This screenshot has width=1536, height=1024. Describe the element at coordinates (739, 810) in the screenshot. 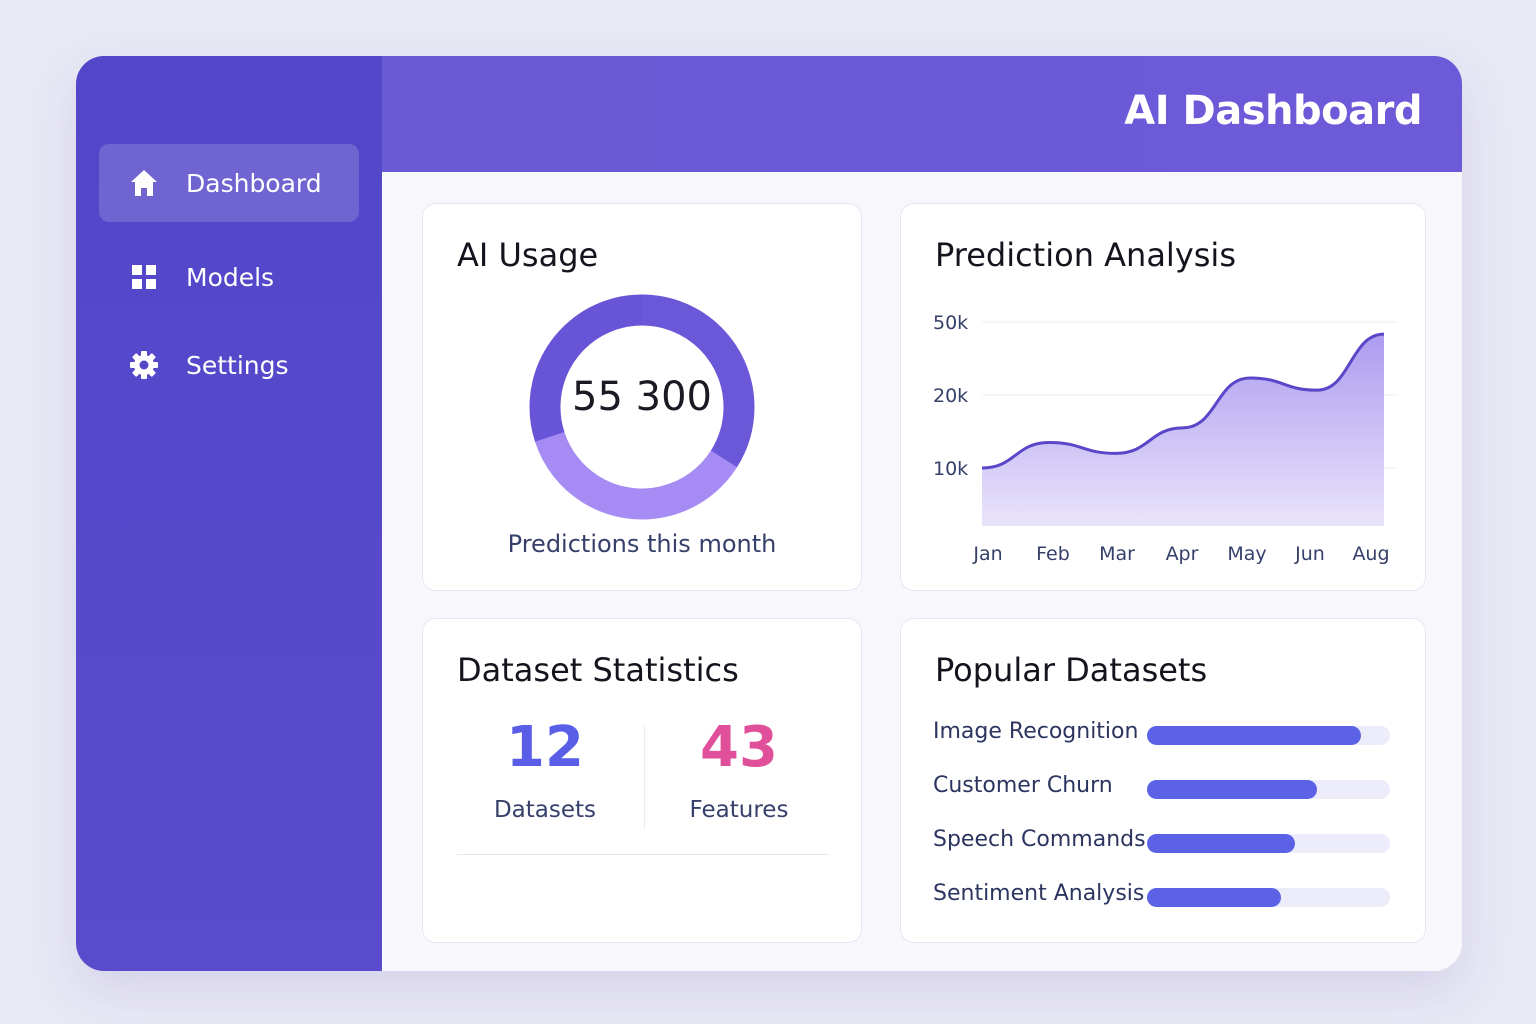

I see `features-label: Features` at that location.